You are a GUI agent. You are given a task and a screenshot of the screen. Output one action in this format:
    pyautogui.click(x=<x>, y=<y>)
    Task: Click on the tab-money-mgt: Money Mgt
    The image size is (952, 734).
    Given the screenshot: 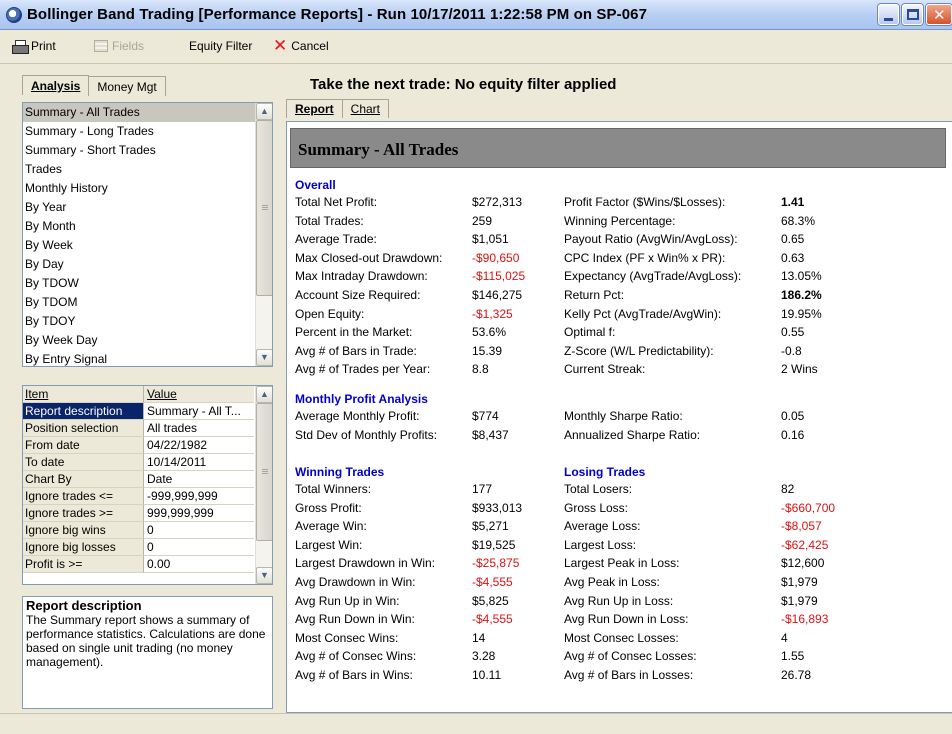 What is the action you would take?
    pyautogui.click(x=127, y=86)
    